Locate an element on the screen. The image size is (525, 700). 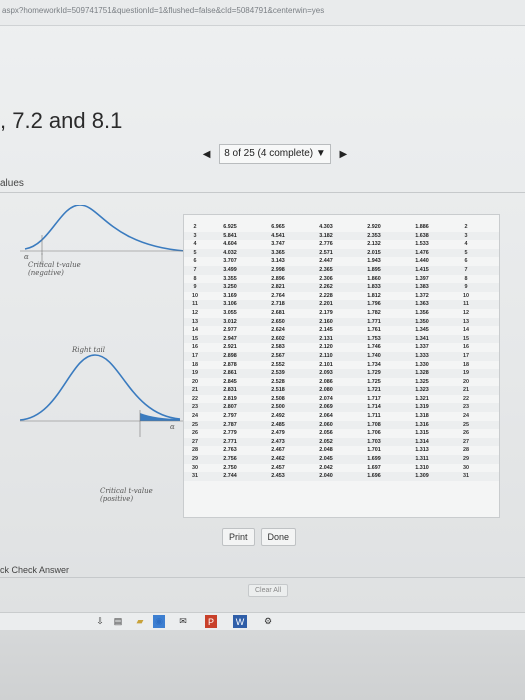
table-cell: 1.761 is located at coordinates (374, 330).